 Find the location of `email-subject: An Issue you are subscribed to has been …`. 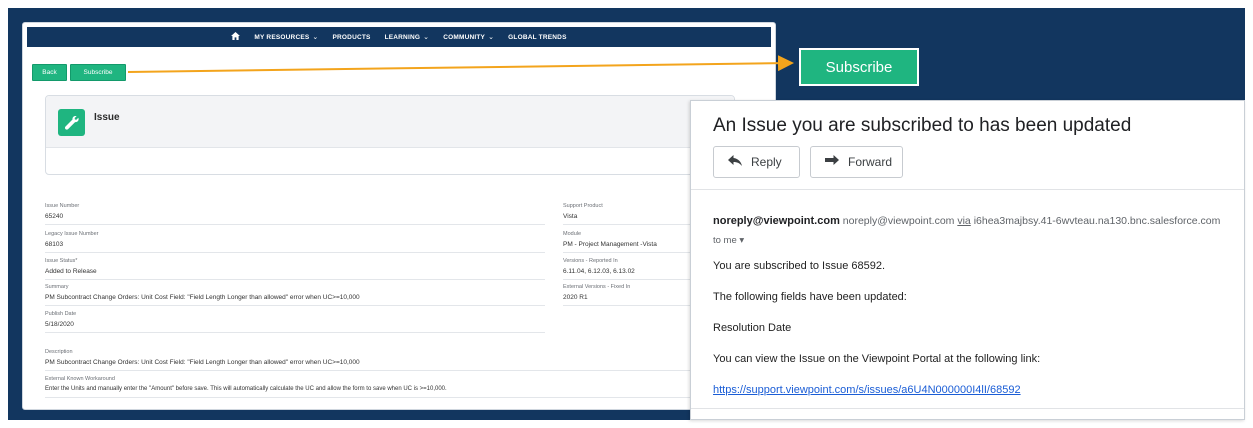

email-subject: An Issue you are subscribed to has been … is located at coordinates (922, 125).